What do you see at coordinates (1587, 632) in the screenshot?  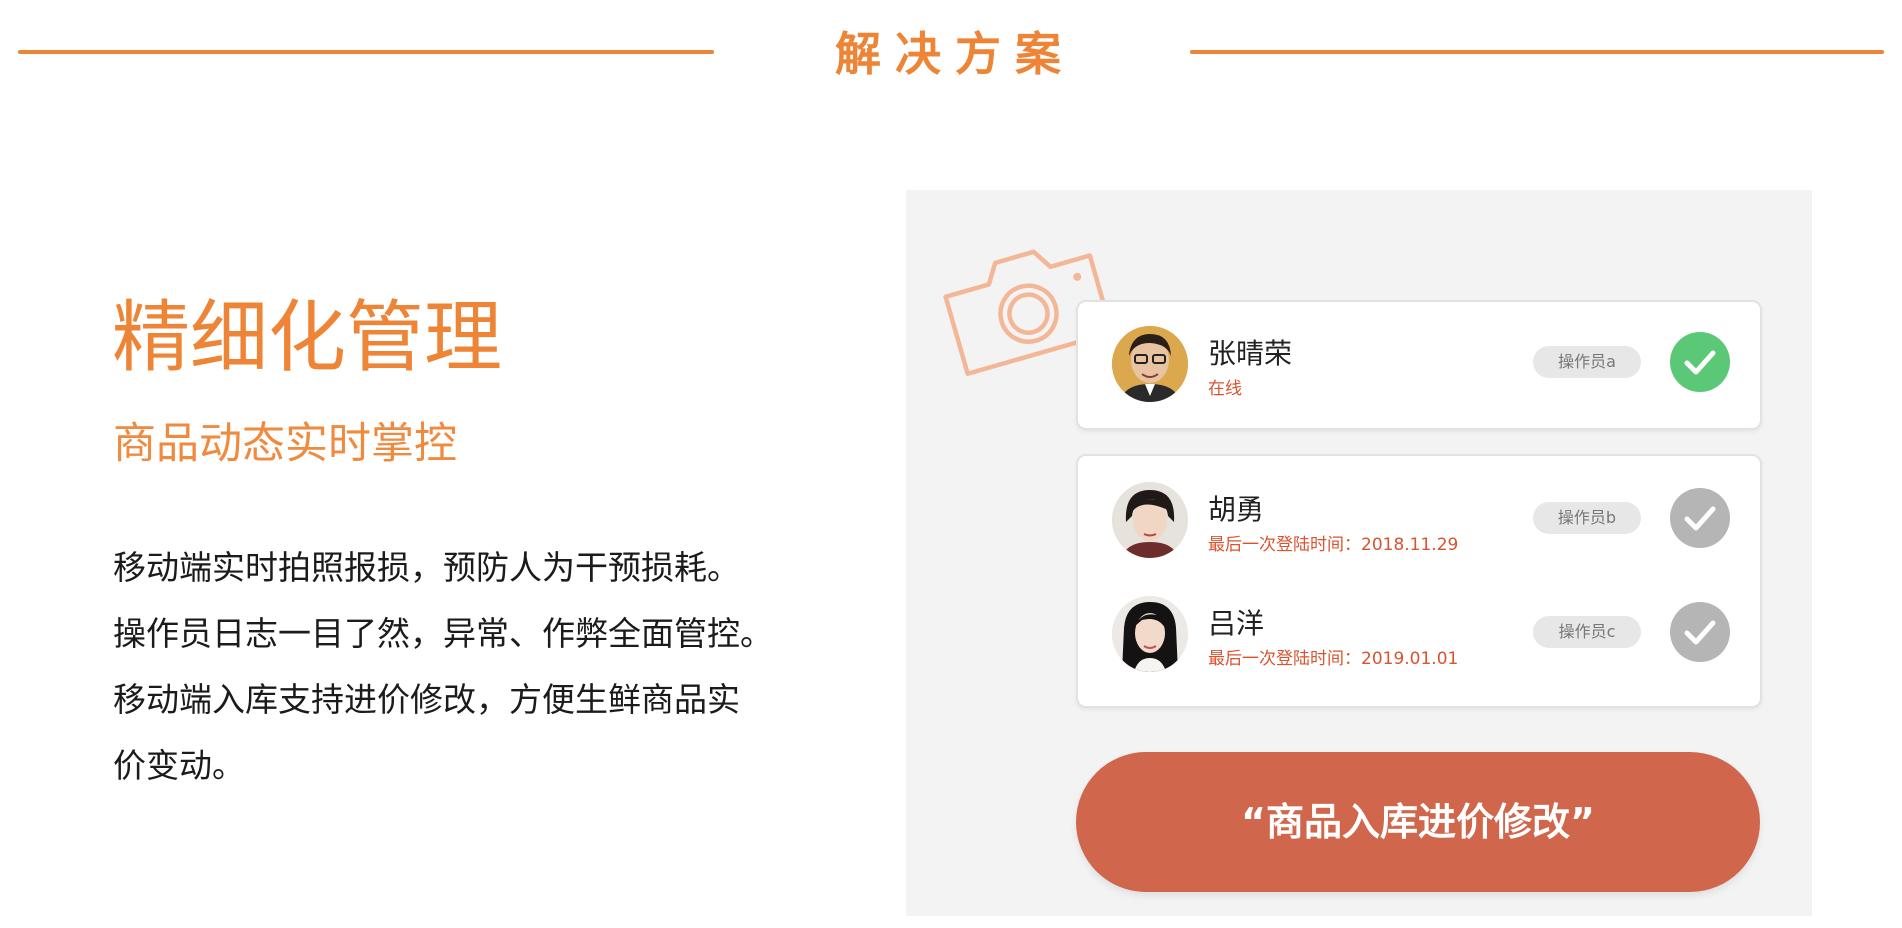 I see `operator-role-badge: 操作员c` at bounding box center [1587, 632].